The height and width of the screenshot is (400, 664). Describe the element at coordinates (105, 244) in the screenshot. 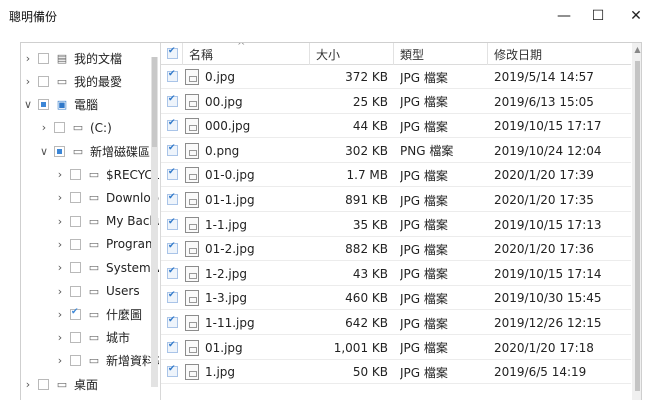

I see `tree-node: › ▭ Program` at that location.